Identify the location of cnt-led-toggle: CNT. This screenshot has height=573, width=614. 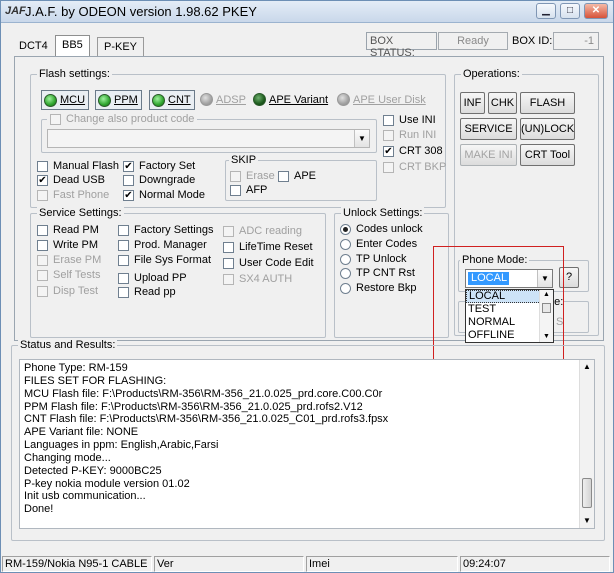
(172, 100).